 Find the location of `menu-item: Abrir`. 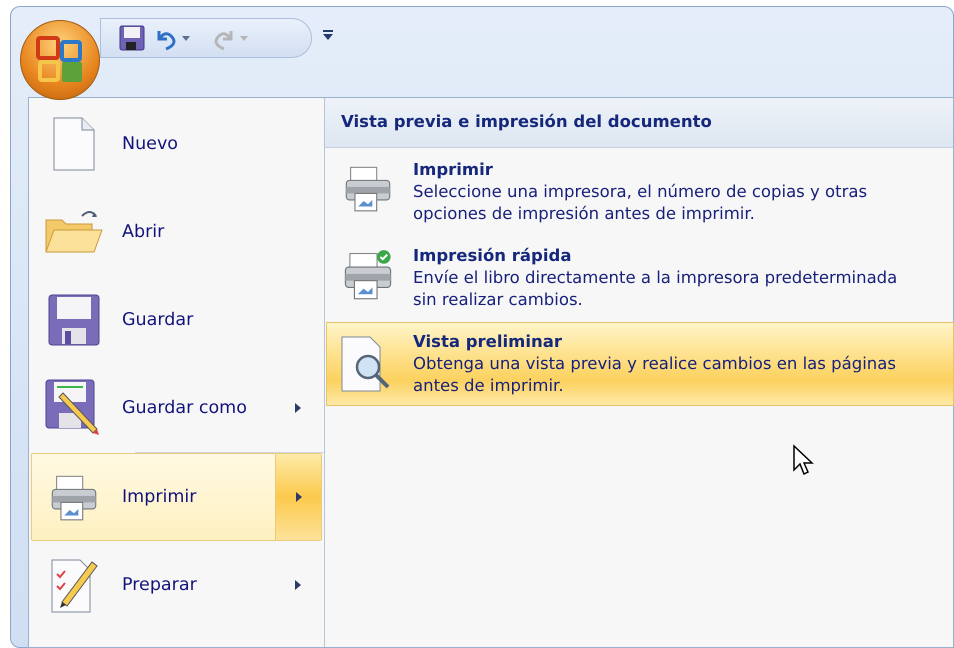

menu-item: Abrir is located at coordinates (176, 232).